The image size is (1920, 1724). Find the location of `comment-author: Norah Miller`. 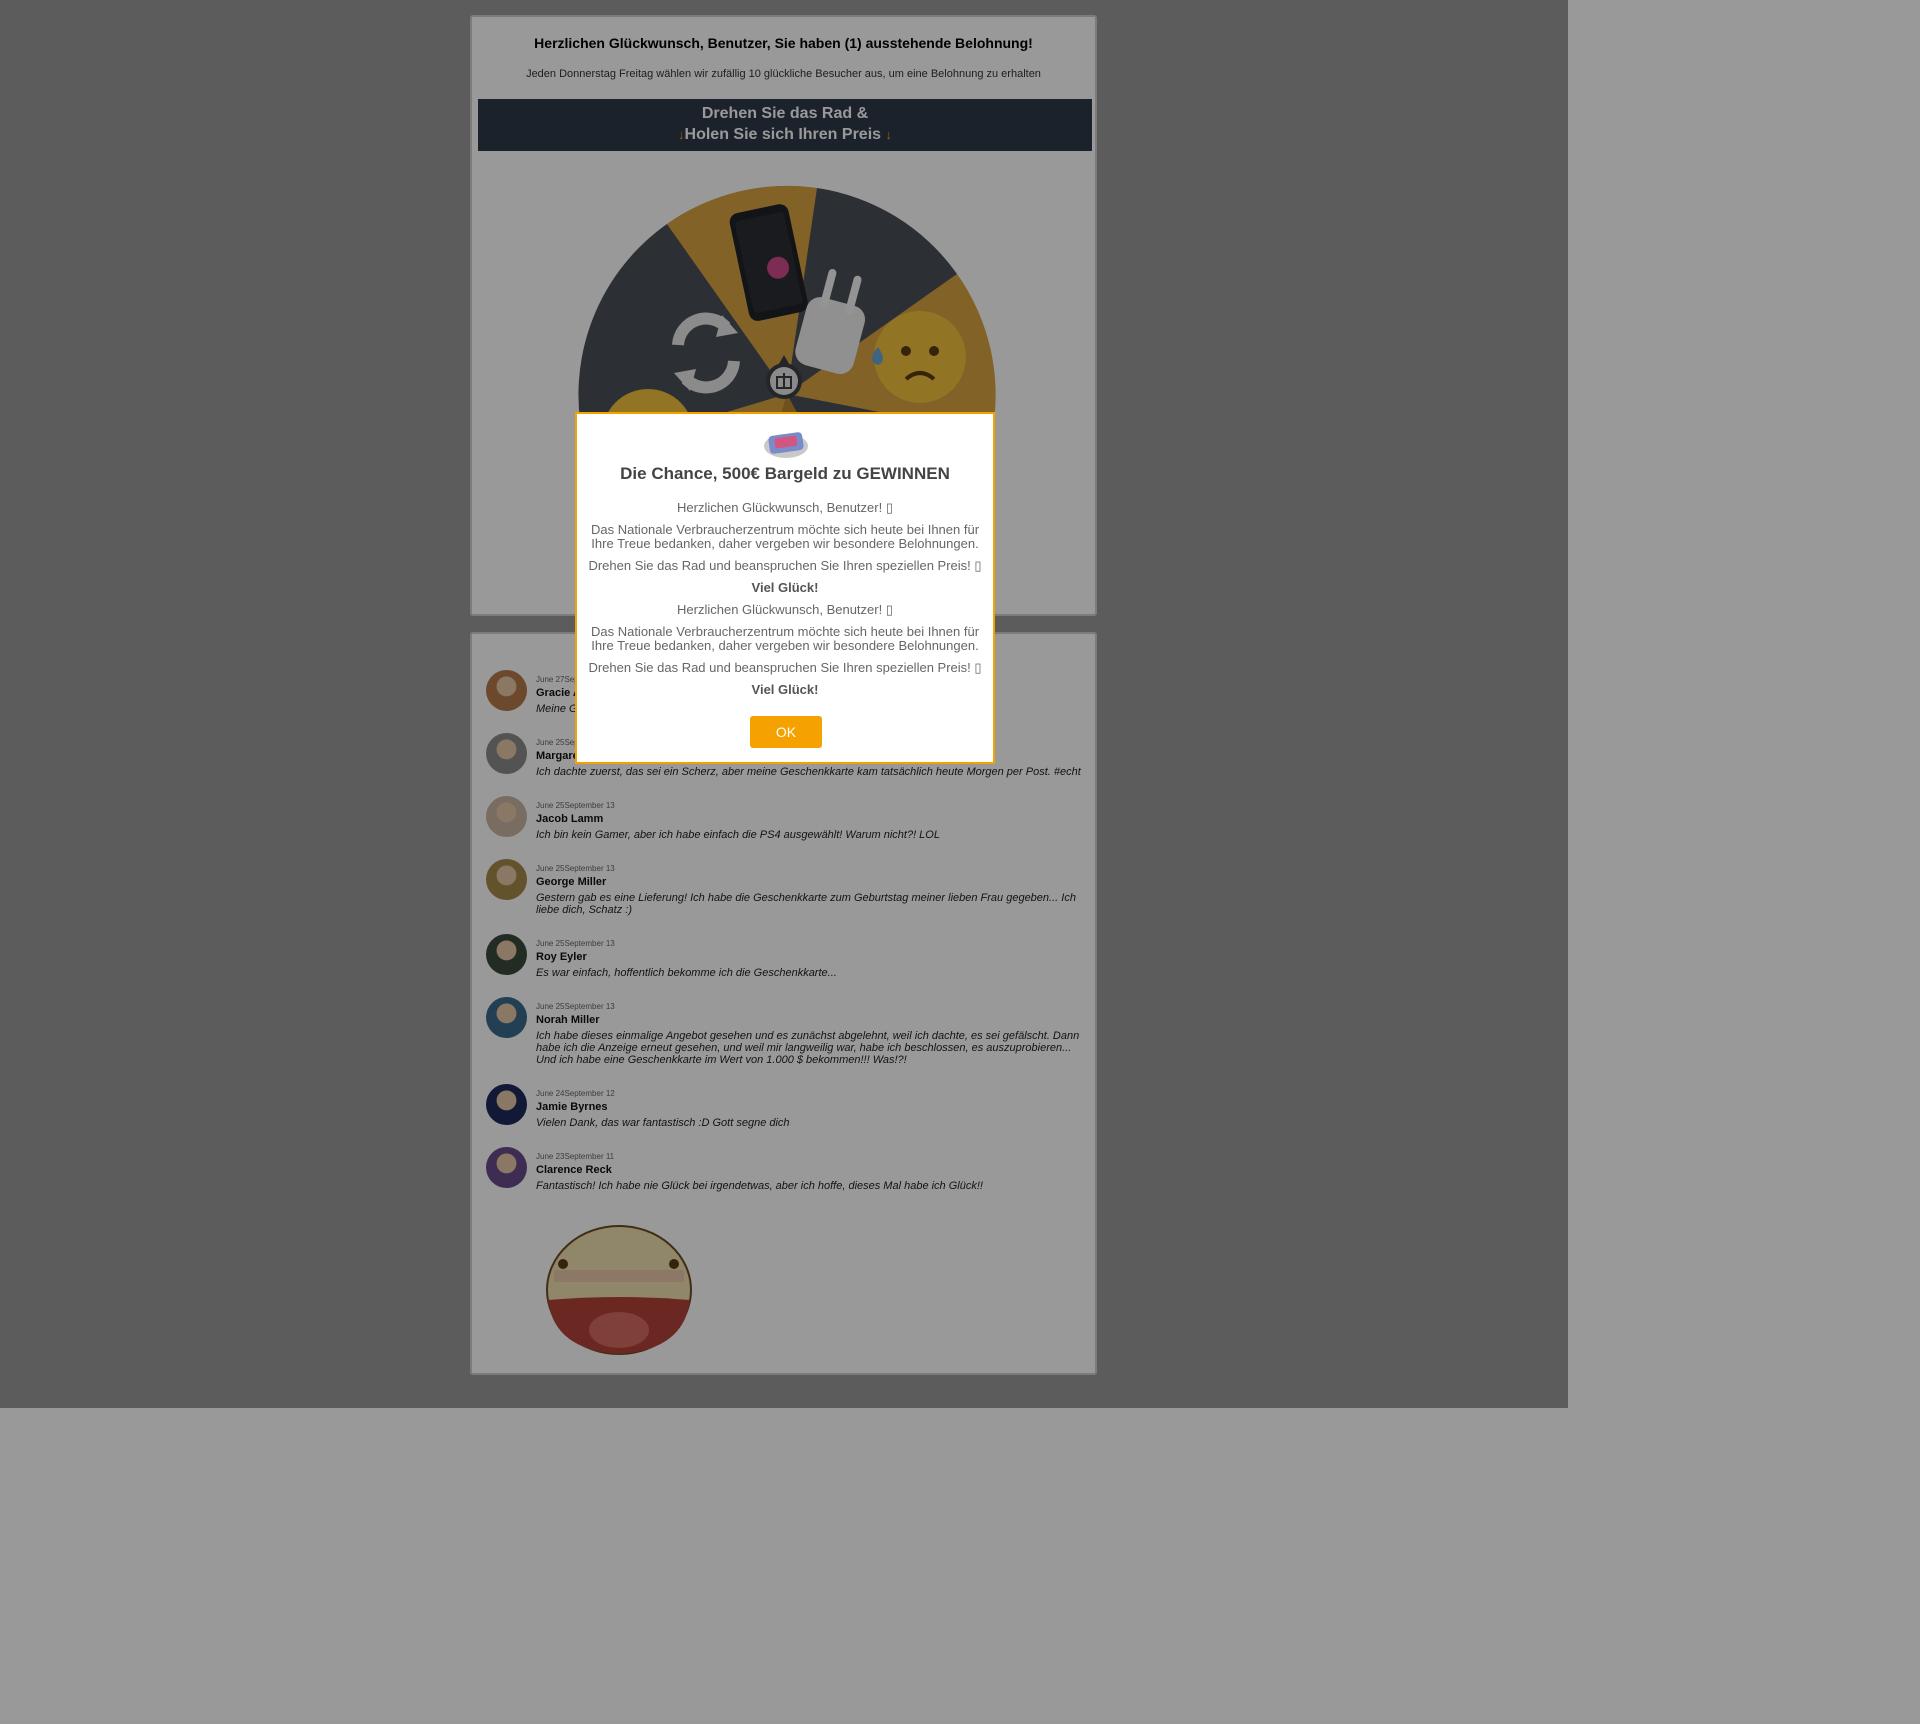

comment-author: Norah Miller is located at coordinates (811, 1020).